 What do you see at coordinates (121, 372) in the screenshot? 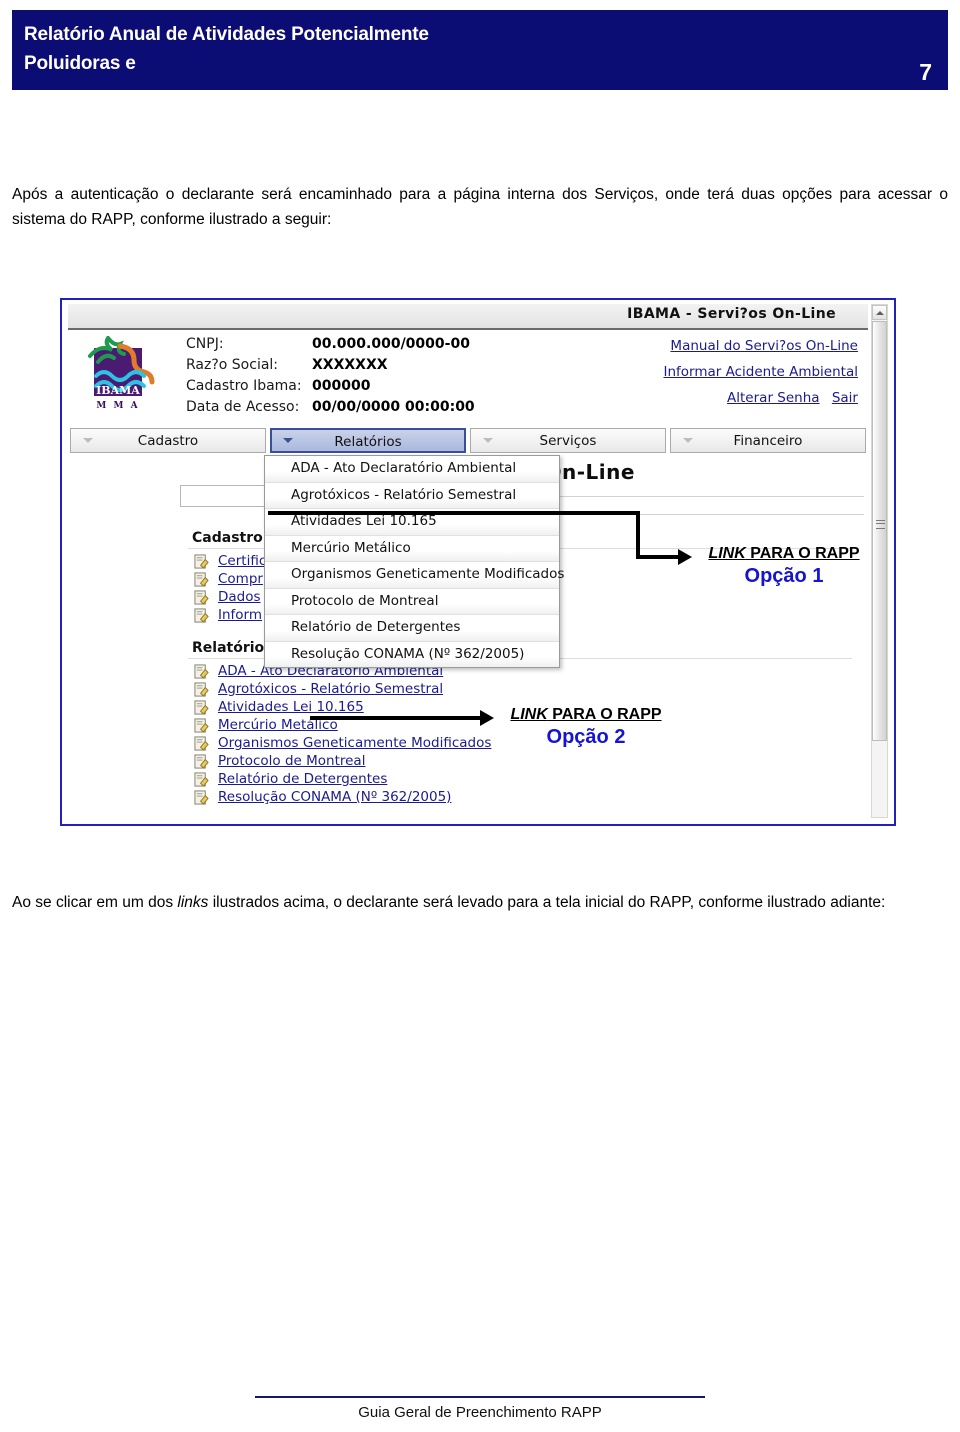
I see `ibama-logo-graphic: IBAMA M M A` at bounding box center [121, 372].